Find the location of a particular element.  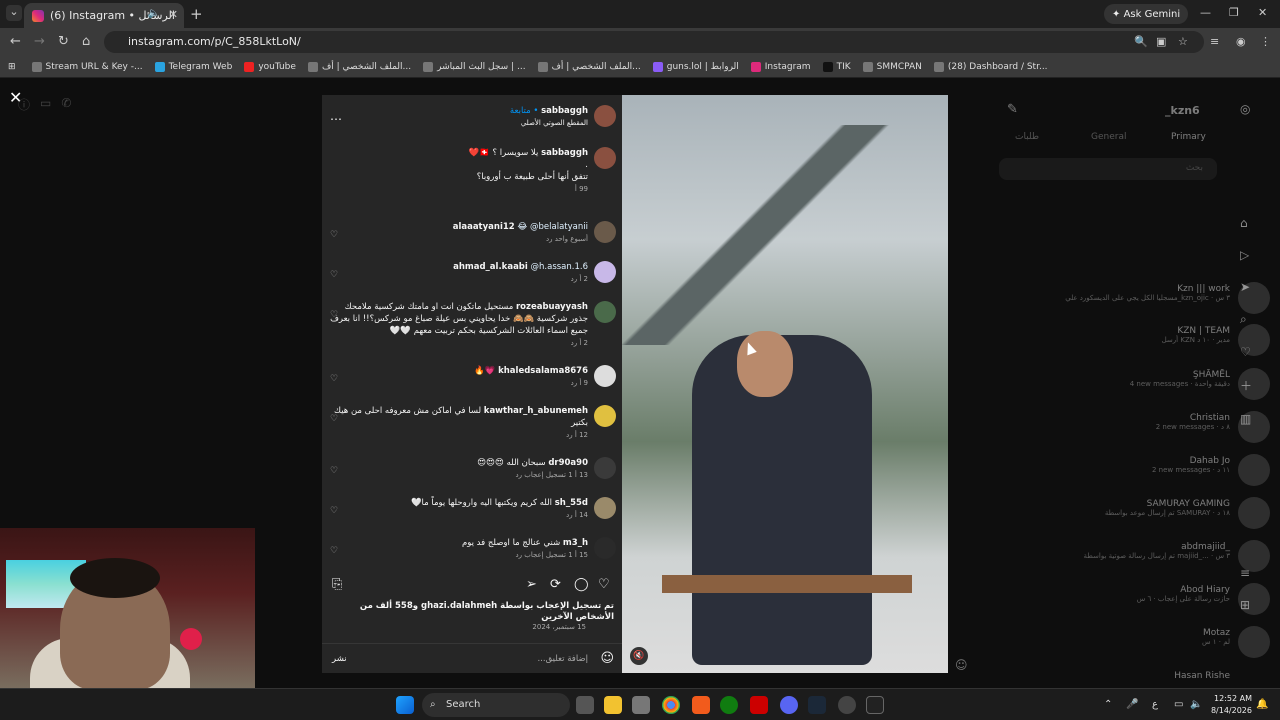

create-icon: ＋ is located at coordinates (1248, 385).